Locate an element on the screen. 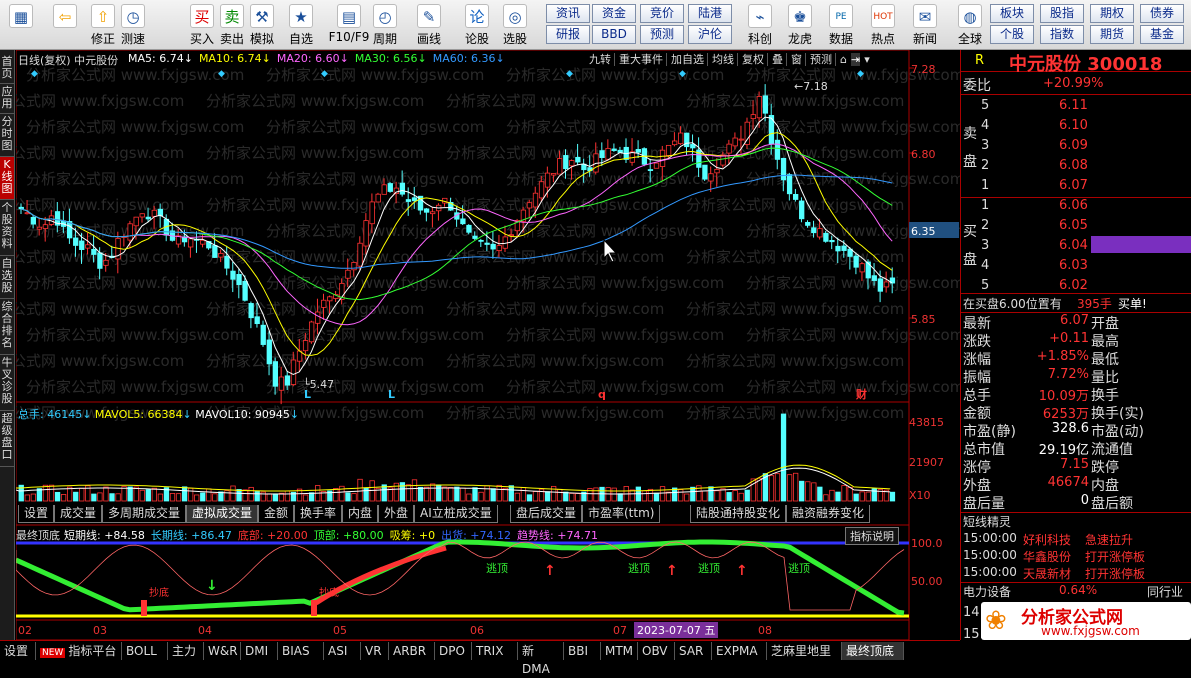  kline-menu-item: 加自选 is located at coordinates (689, 59).